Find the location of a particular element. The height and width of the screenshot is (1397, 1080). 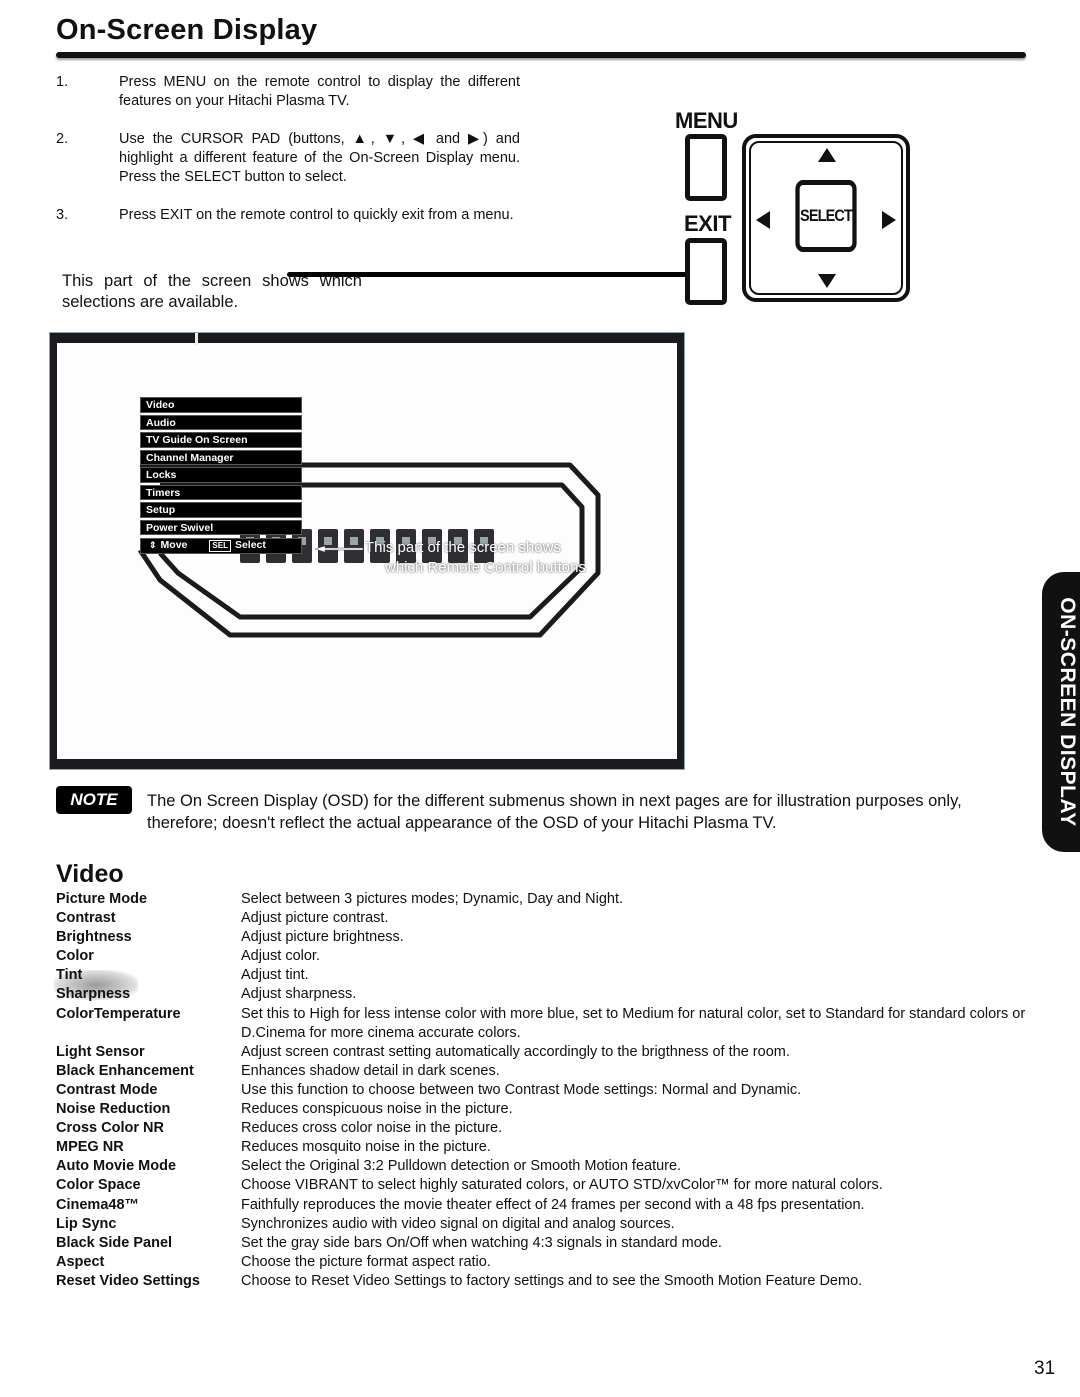

menu-label: MENU is located at coordinates (706, 120).